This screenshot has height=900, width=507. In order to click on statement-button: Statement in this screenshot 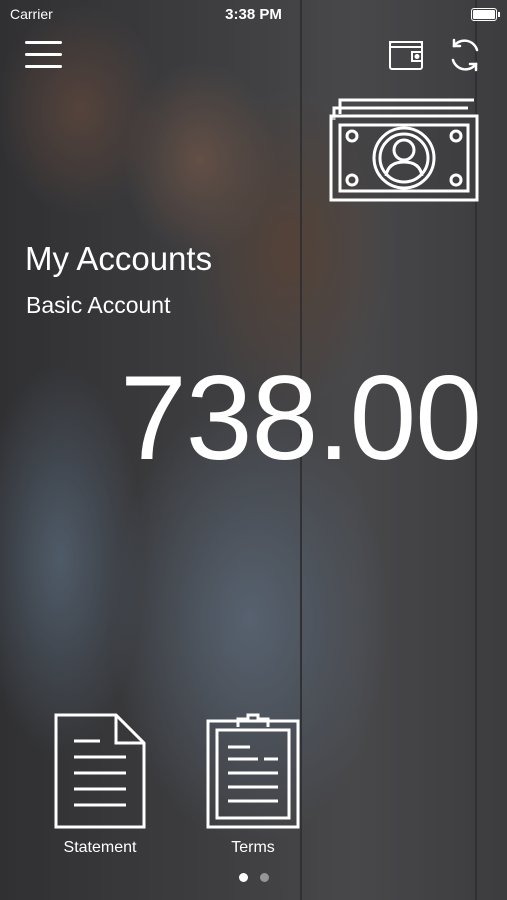, I will do `click(100, 785)`.